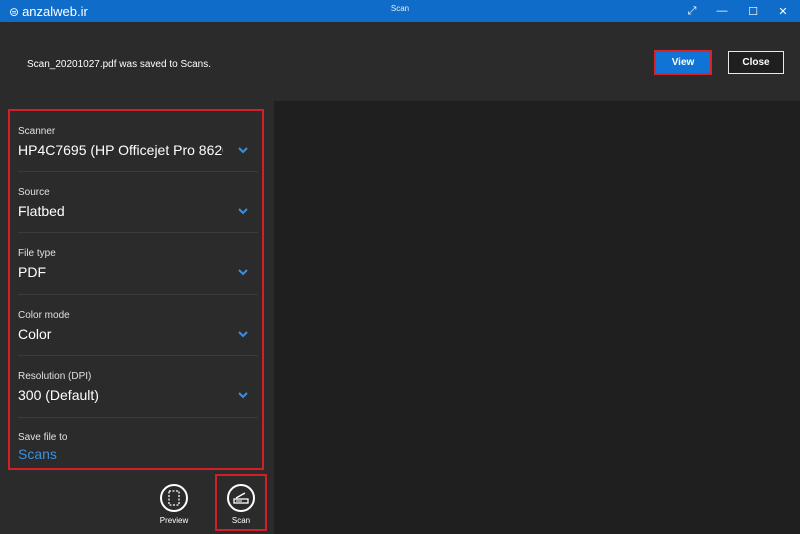 The image size is (800, 534). What do you see at coordinates (683, 62) in the screenshot?
I see `view-button: View` at bounding box center [683, 62].